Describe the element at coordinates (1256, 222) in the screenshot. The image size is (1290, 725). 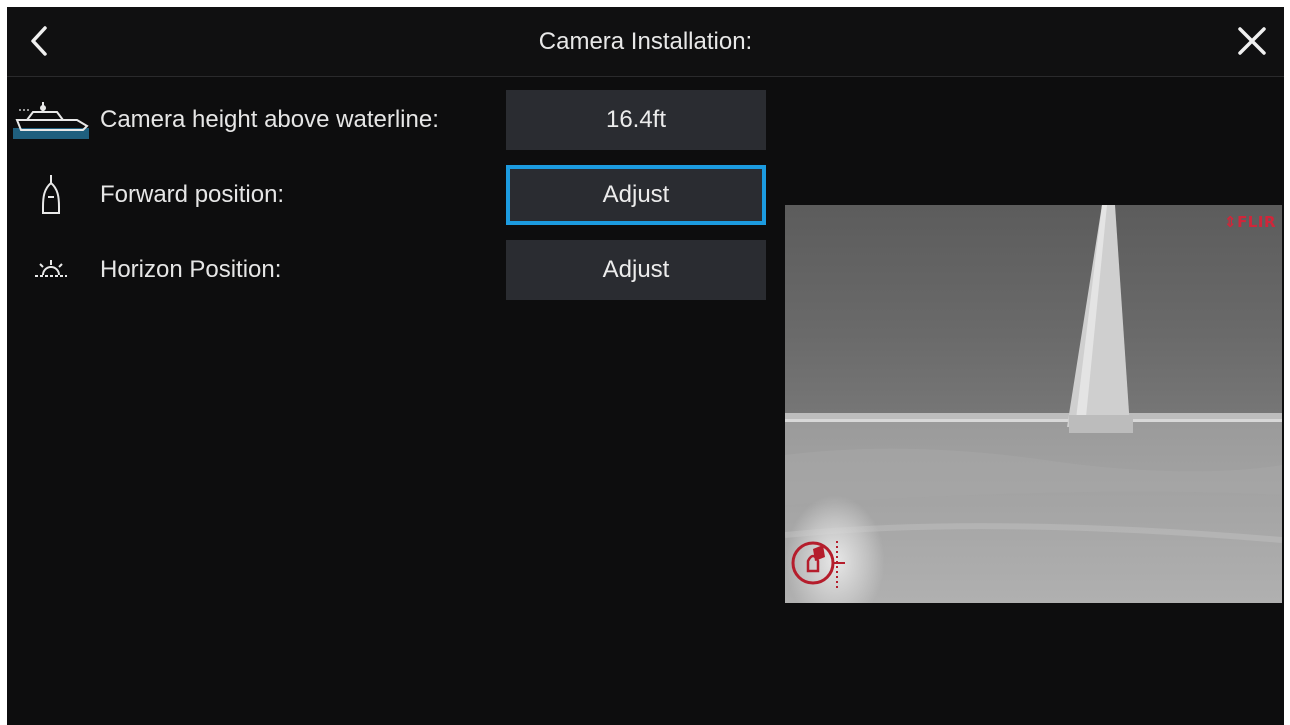
I see `flir-logo-text: FLIR` at that location.